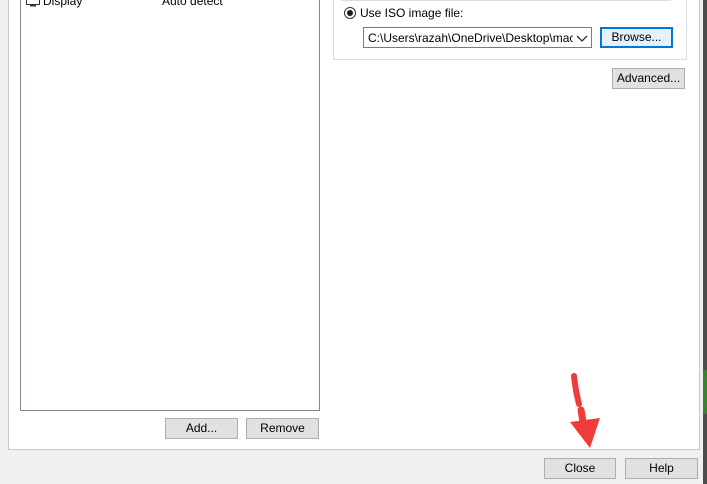  What do you see at coordinates (661, 468) in the screenshot?
I see `help-button: Help` at bounding box center [661, 468].